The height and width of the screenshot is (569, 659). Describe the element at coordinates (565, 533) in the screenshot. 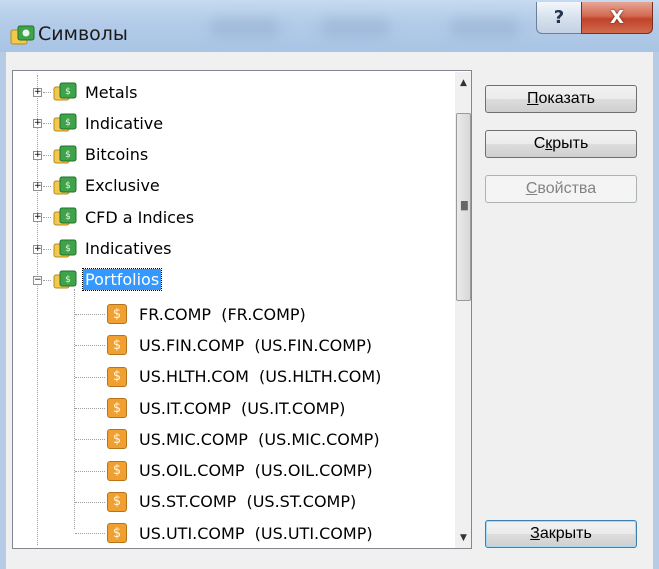

I see `close-button-label: акрыть` at that location.